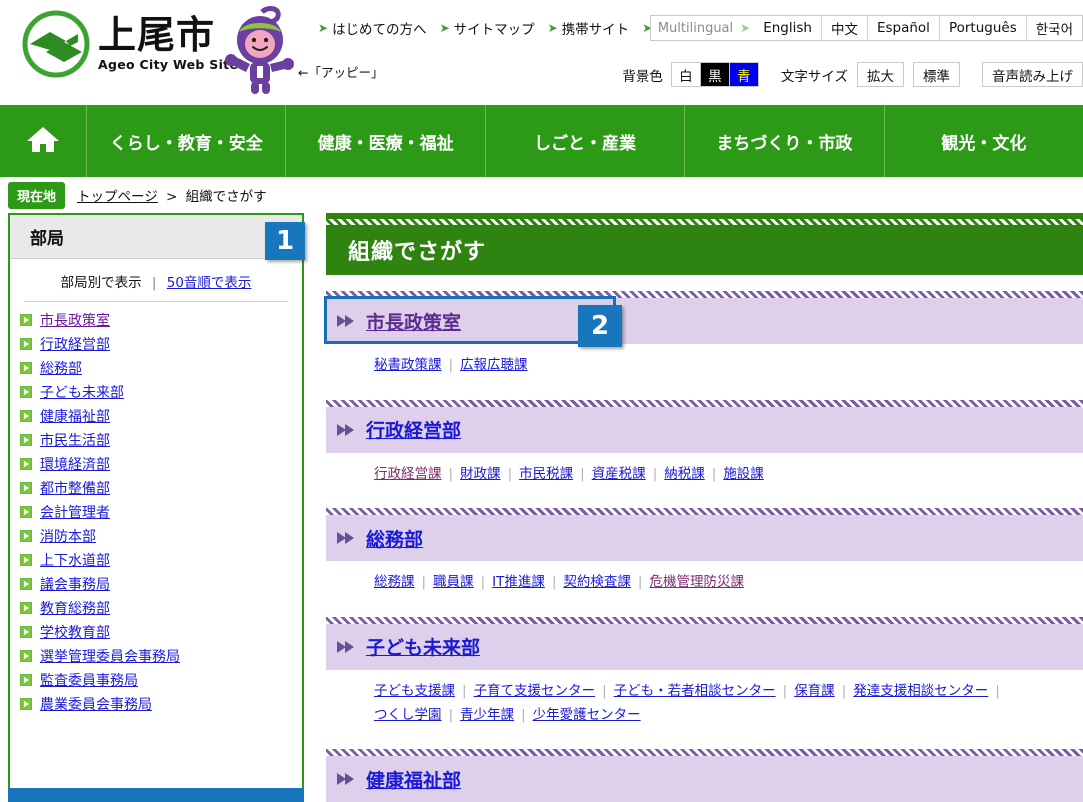 The height and width of the screenshot is (802, 1083). What do you see at coordinates (704, 779) in the screenshot?
I see `section-header: 健康福祉部` at bounding box center [704, 779].